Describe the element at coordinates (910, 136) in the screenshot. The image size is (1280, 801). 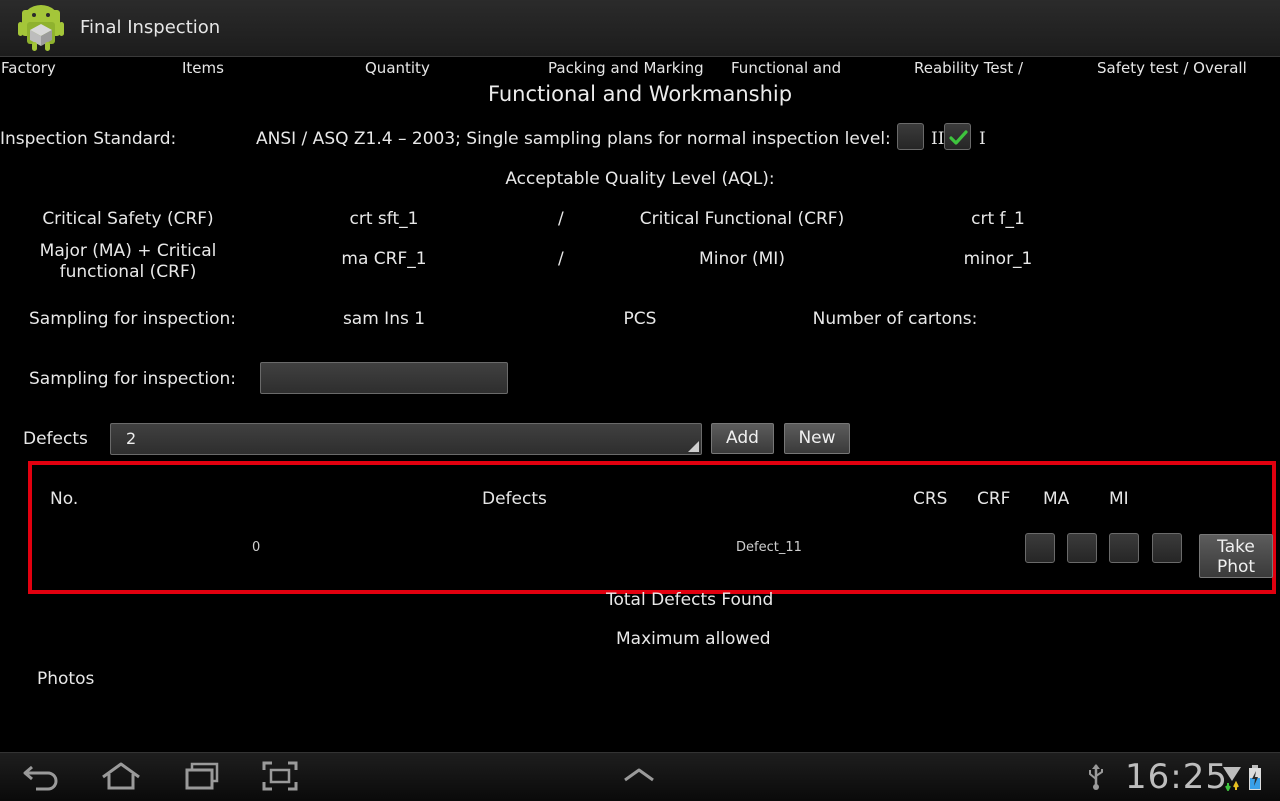
I see `level-ii-checkbox` at that location.